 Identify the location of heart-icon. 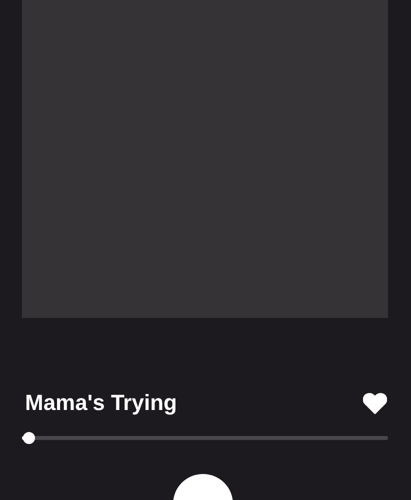
(375, 403).